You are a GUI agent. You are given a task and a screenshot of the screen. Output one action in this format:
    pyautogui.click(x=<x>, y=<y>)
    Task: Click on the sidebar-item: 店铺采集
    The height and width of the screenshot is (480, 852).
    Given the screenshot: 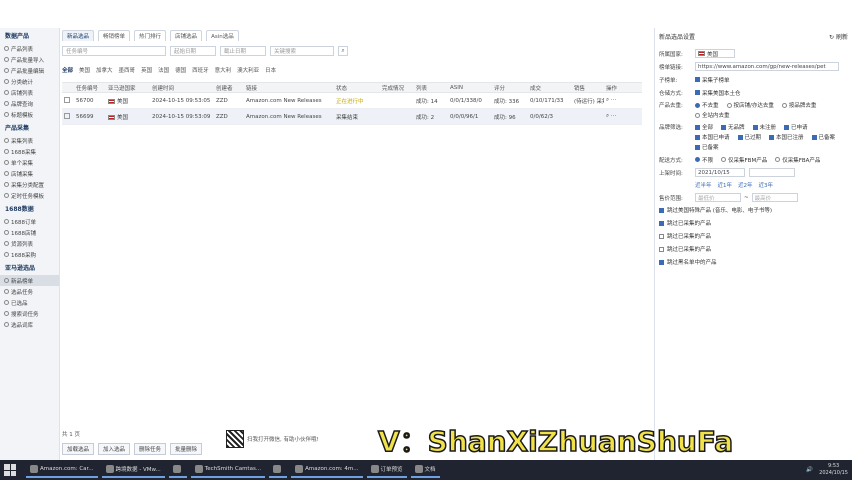 What is the action you would take?
    pyautogui.click(x=29, y=173)
    